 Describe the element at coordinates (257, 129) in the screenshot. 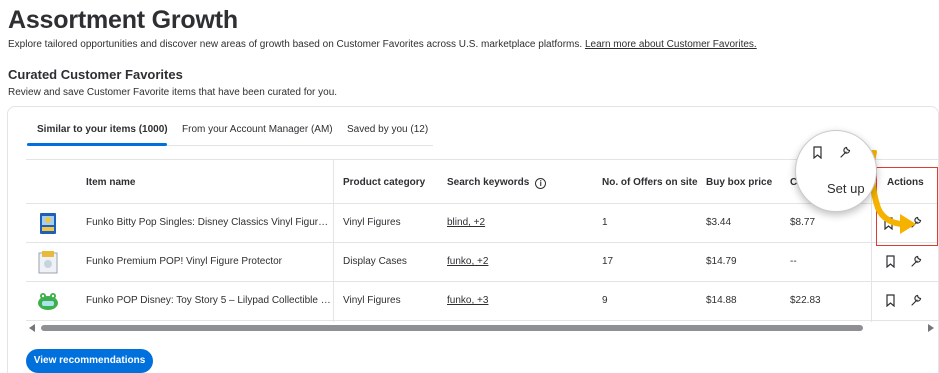

I see `tab-account-manager: From your Account Manager (AM)` at that location.